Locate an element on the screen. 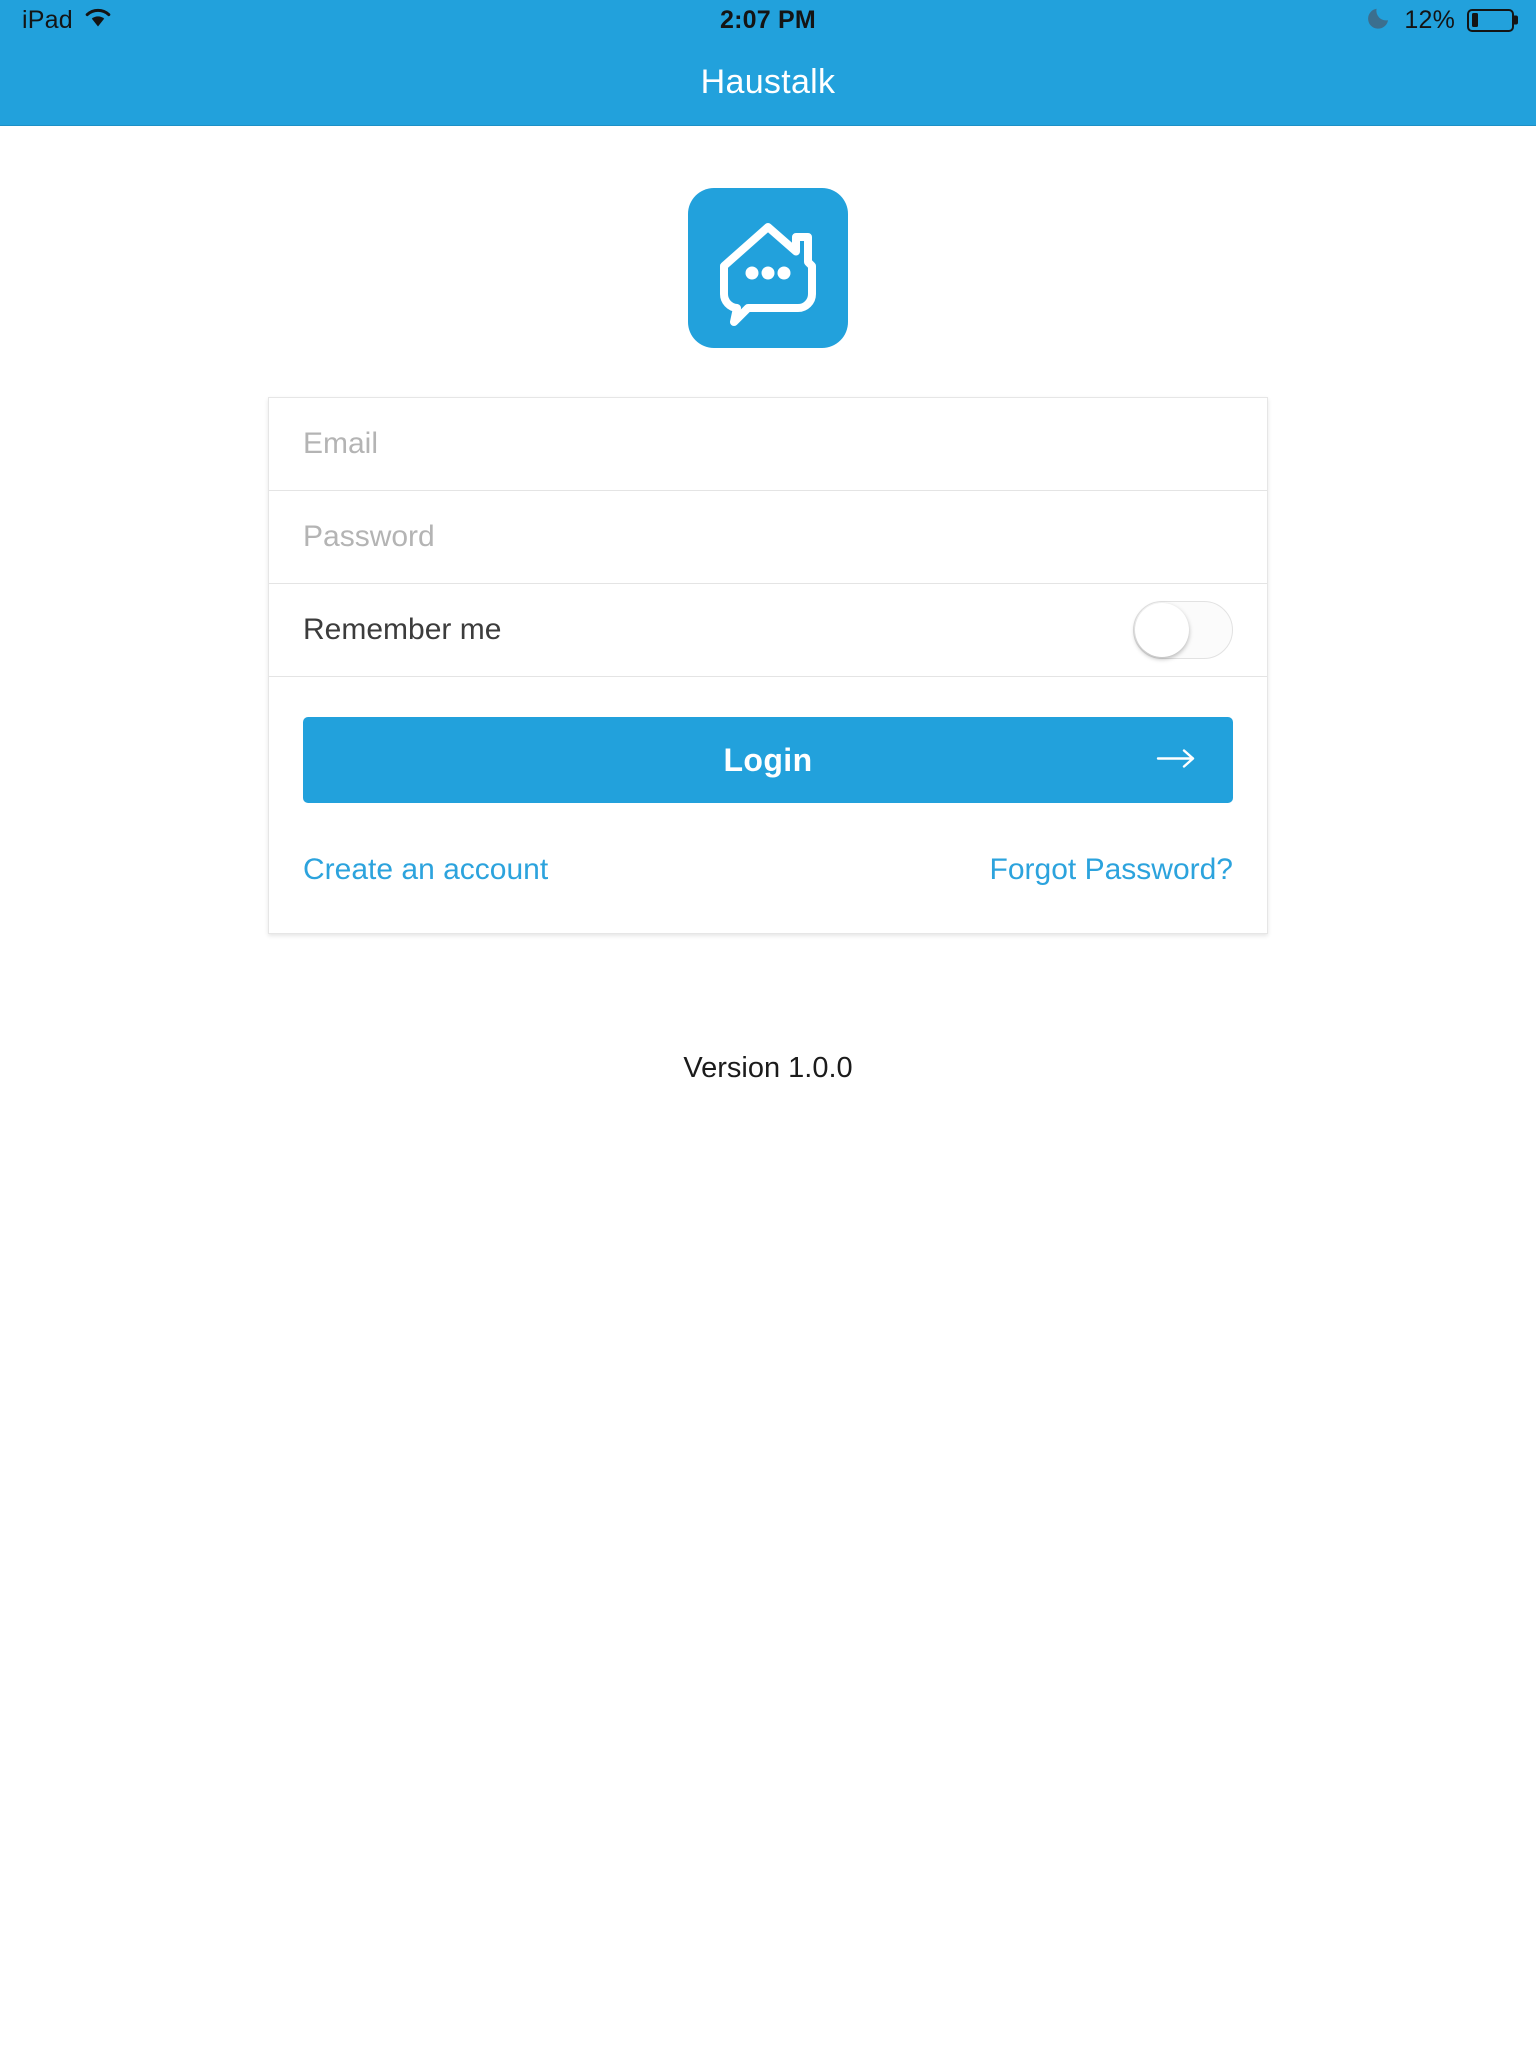  remember-me-label: Remember me is located at coordinates (402, 629).